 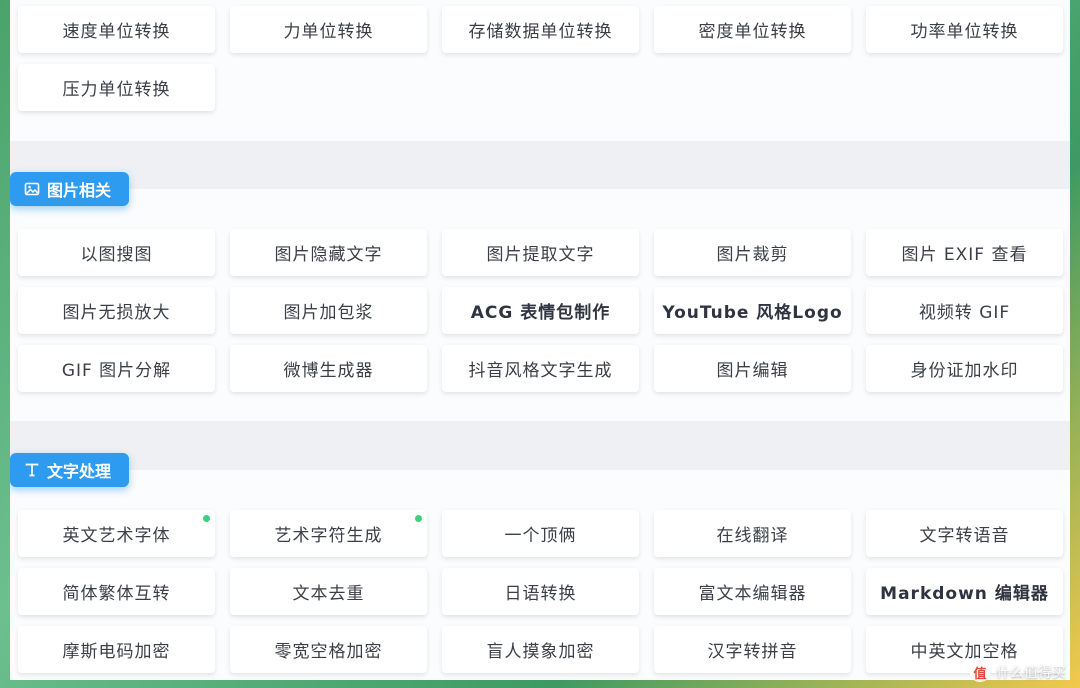 I want to click on tool-japanese-convert: 日语转换, so click(x=540, y=591).